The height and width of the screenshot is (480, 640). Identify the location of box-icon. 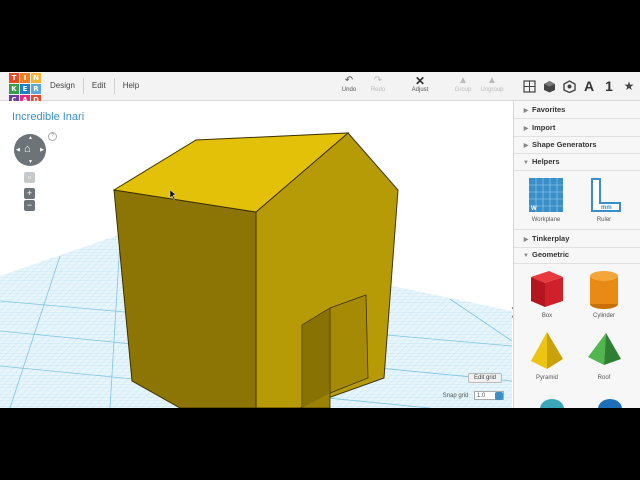
(547, 289).